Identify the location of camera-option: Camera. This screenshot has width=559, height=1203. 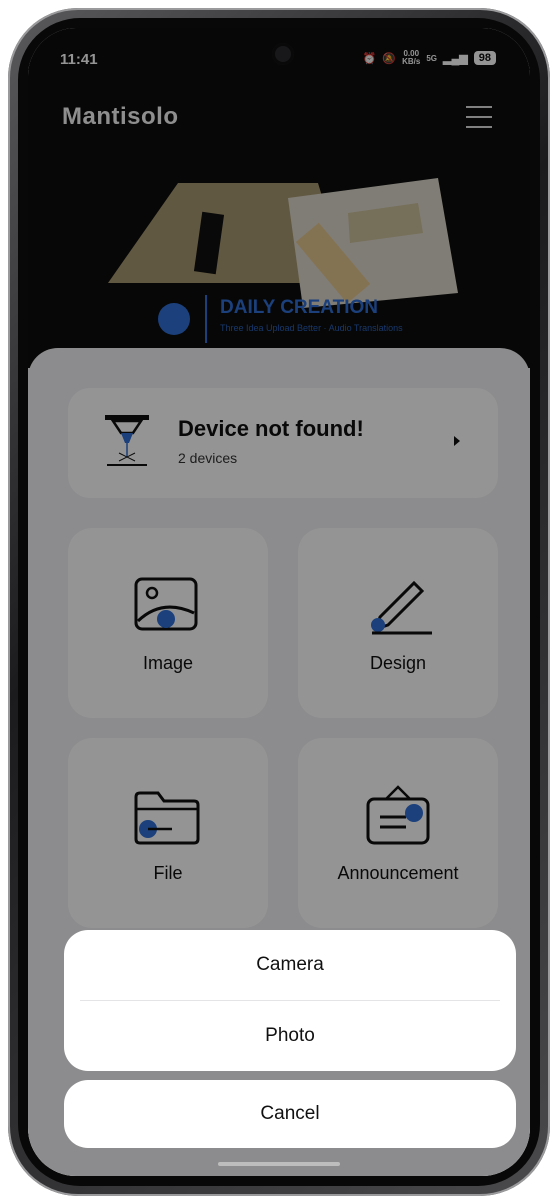
(290, 965).